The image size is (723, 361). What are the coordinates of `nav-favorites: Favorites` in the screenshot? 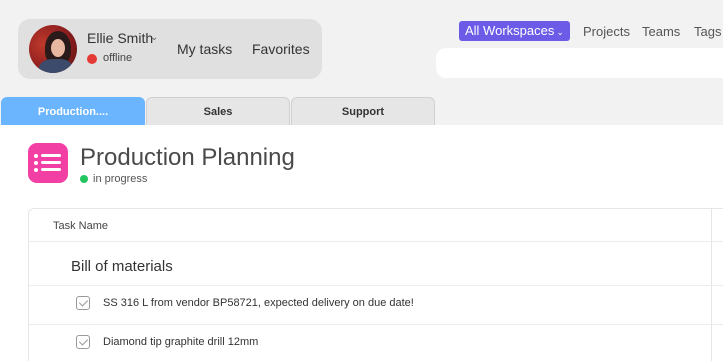 It's located at (281, 49).